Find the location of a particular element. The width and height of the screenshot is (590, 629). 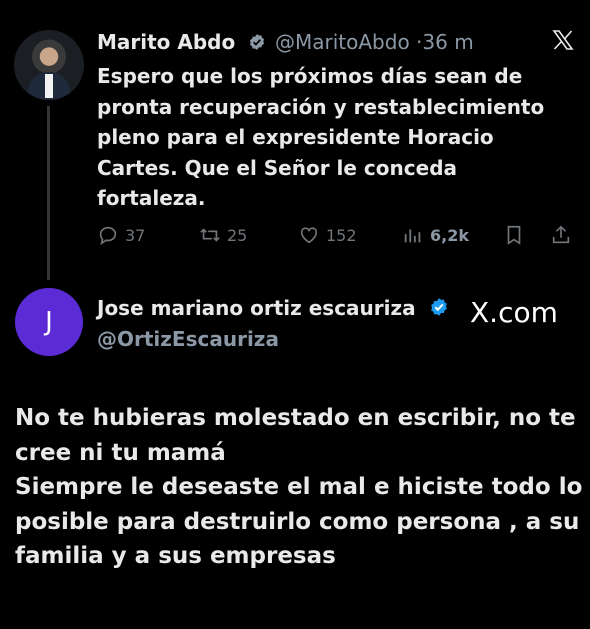

thread-line is located at coordinates (48, 193).